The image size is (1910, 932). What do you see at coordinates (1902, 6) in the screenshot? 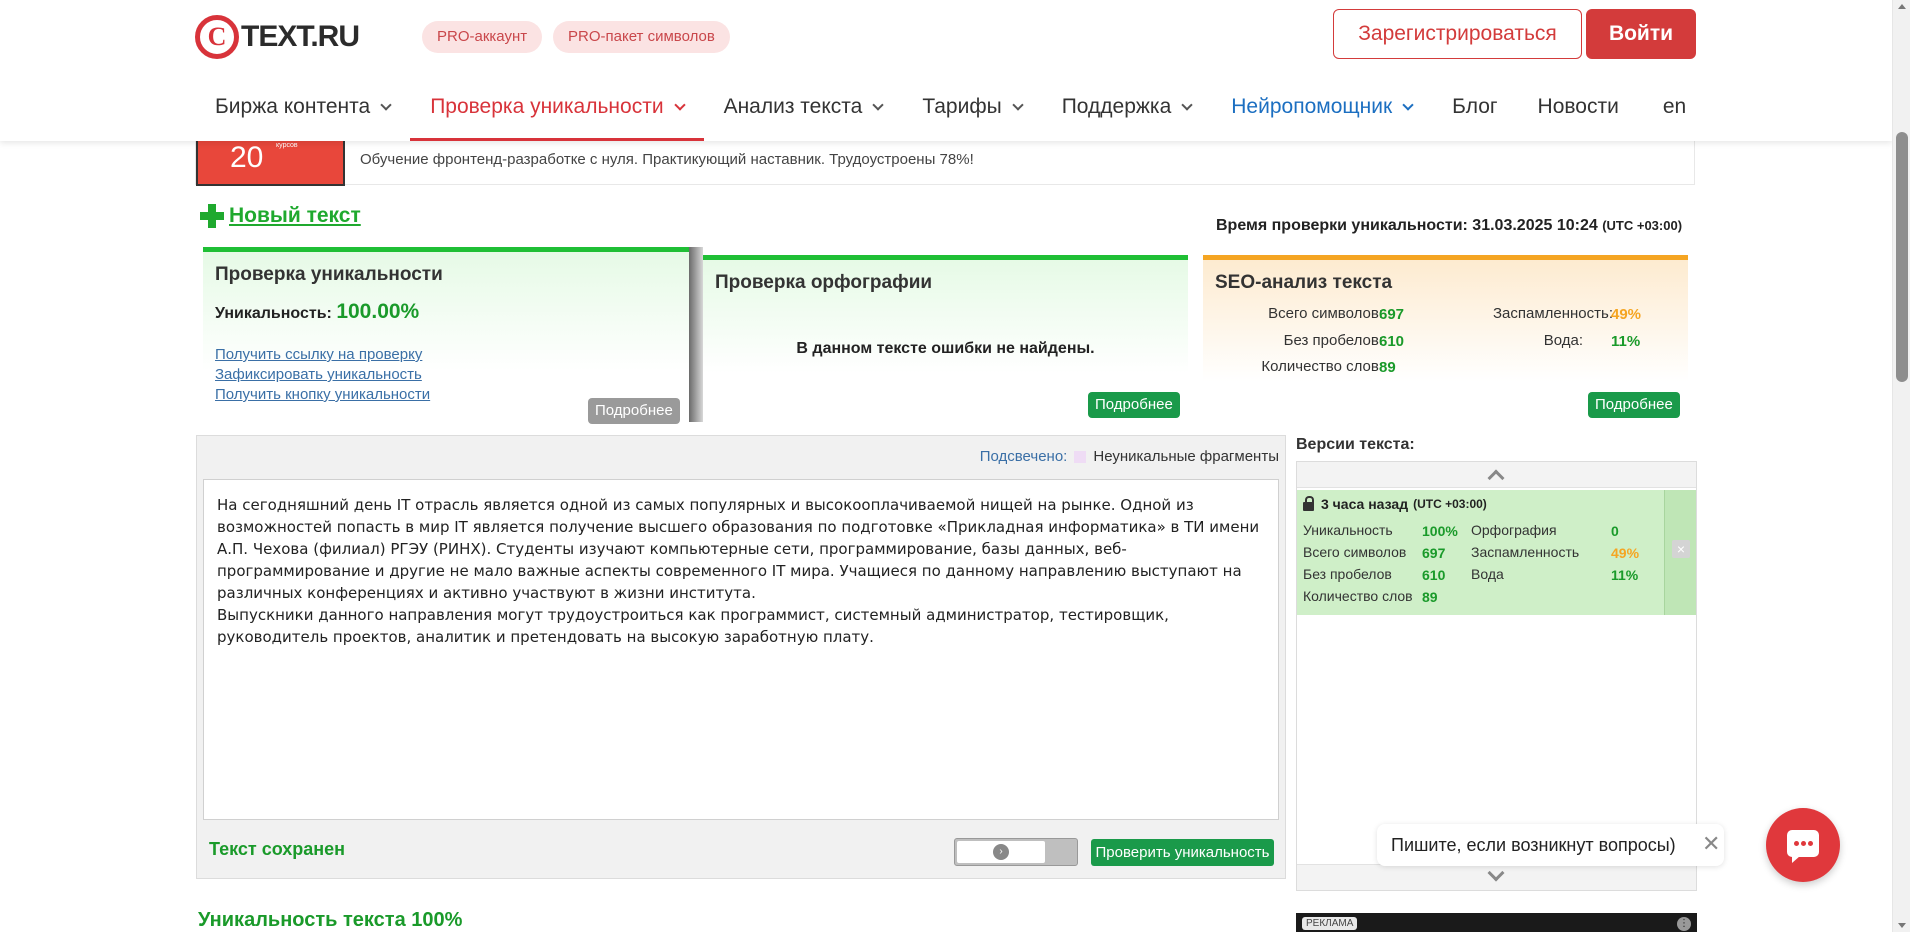
I see `scroll-up-arrow-icon` at bounding box center [1902, 6].